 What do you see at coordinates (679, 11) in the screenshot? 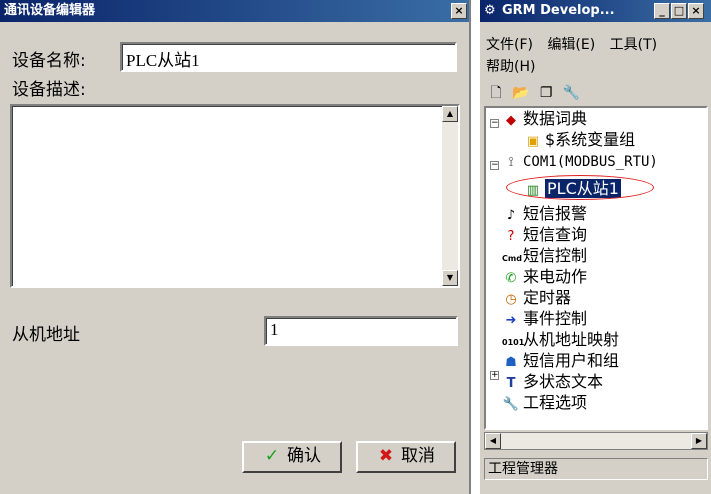
I see `maximize-button: □` at bounding box center [679, 11].